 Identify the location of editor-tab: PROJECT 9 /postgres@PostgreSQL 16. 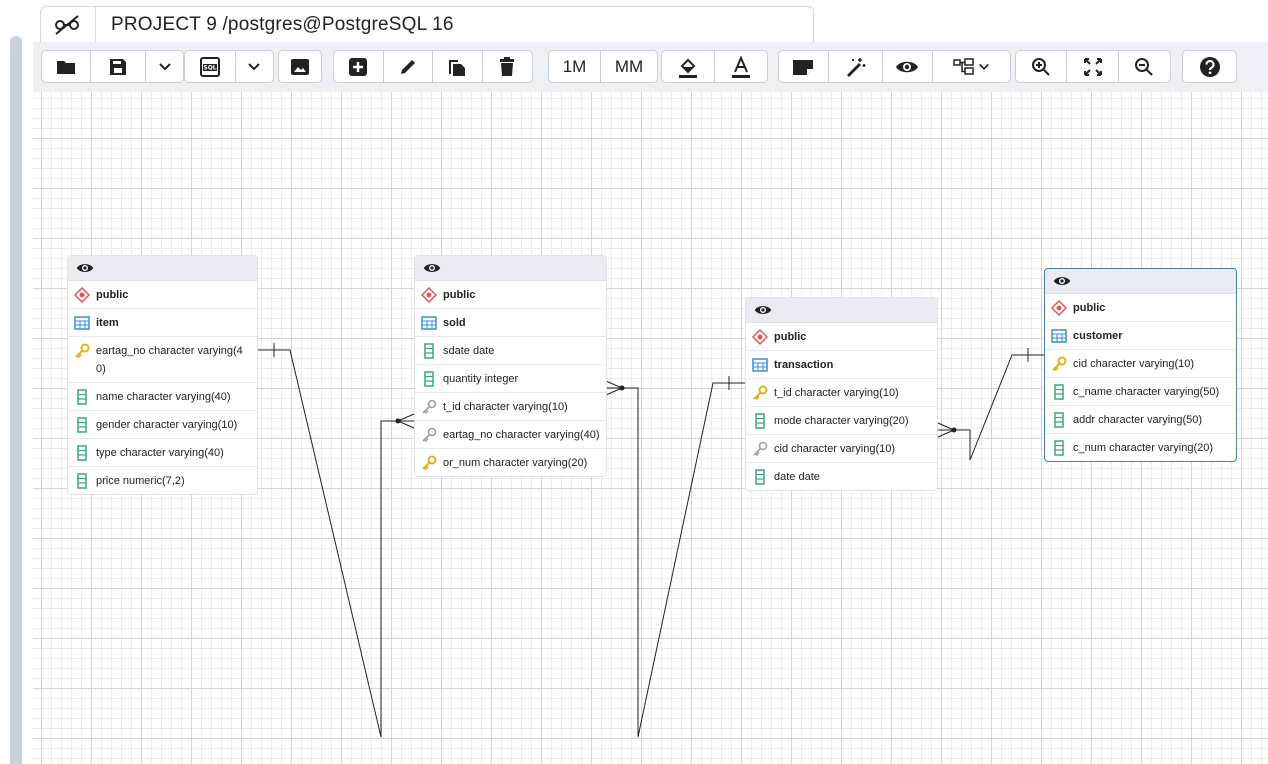
(427, 24).